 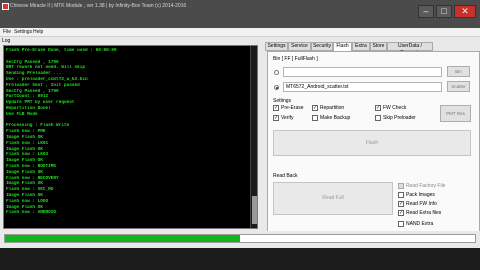 What do you see at coordinates (276, 87) in the screenshot?
I see `scatter-radio` at bounding box center [276, 87].